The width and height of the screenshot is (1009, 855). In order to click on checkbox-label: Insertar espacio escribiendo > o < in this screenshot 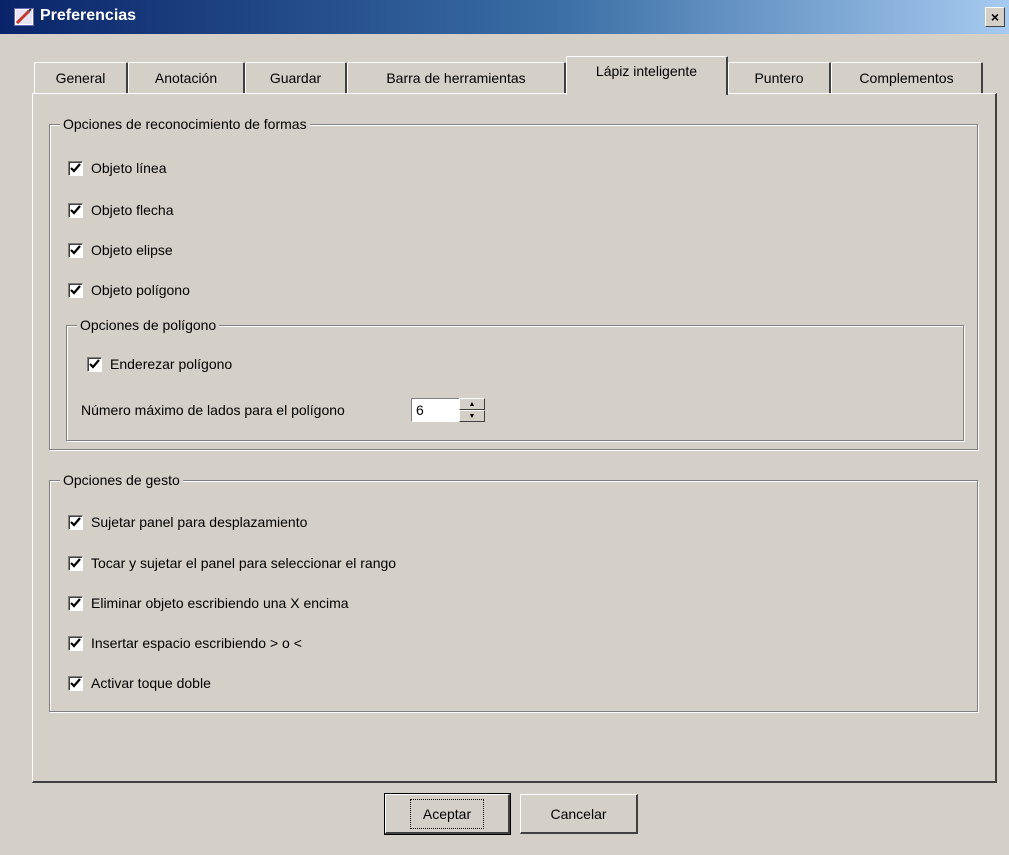, I will do `click(196, 643)`.